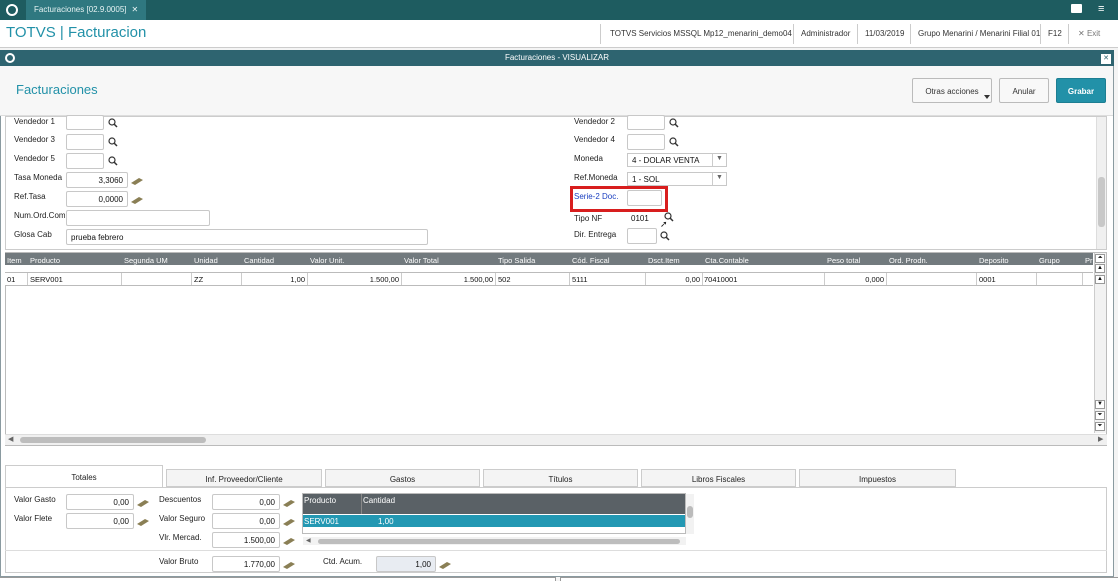 Image resolution: width=1118 pixels, height=581 pixels. I want to click on tab-titulos: Títulos, so click(560, 478).